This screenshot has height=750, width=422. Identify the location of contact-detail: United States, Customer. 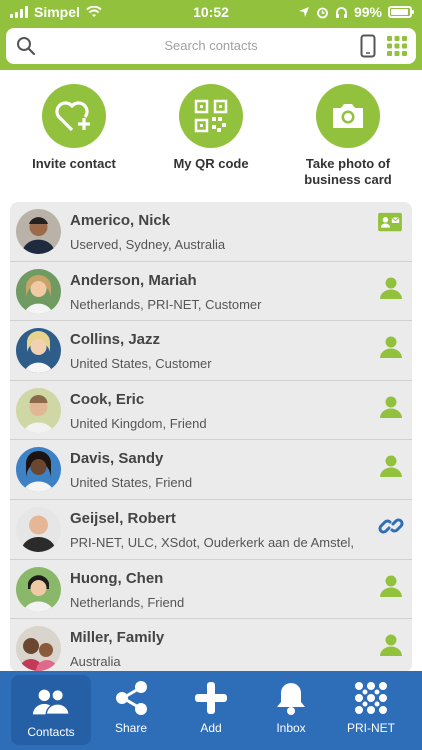
(141, 364).